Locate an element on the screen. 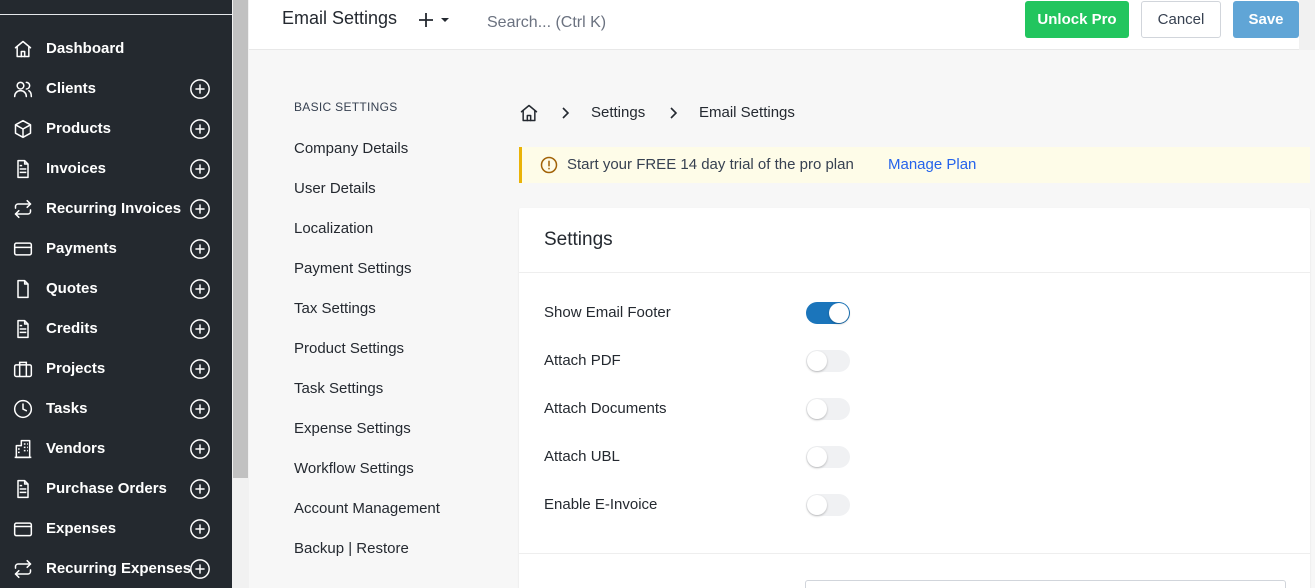 This screenshot has height=588, width=1315. sidebar-item-label: Products is located at coordinates (79, 128).